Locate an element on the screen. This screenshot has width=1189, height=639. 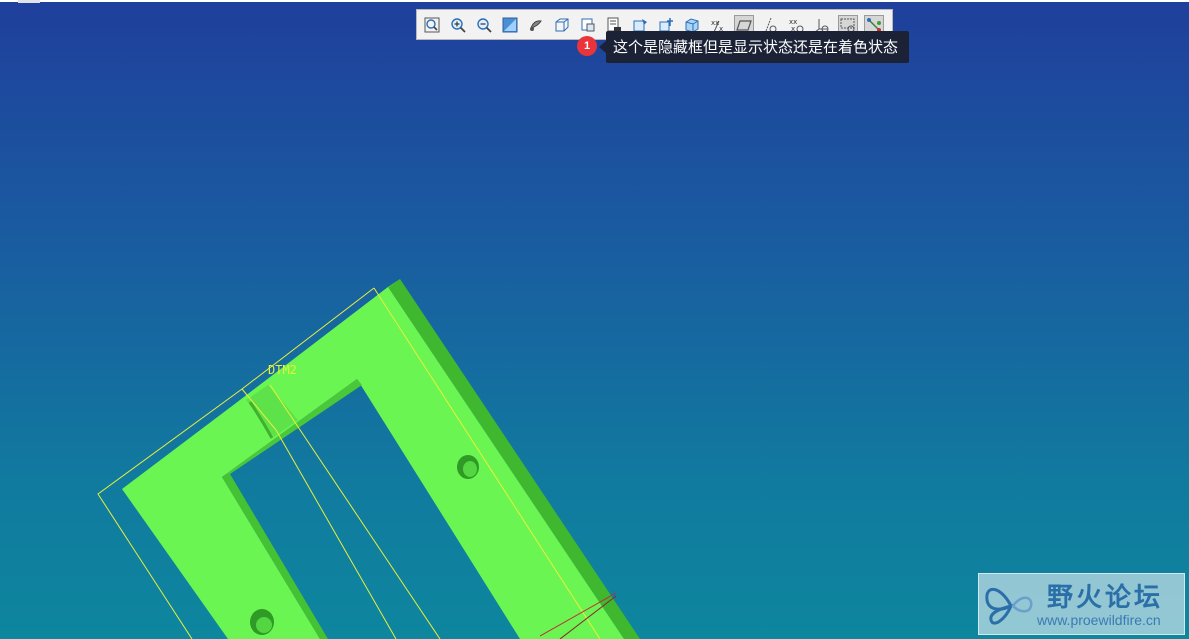
refit-icon is located at coordinates (432, 24).